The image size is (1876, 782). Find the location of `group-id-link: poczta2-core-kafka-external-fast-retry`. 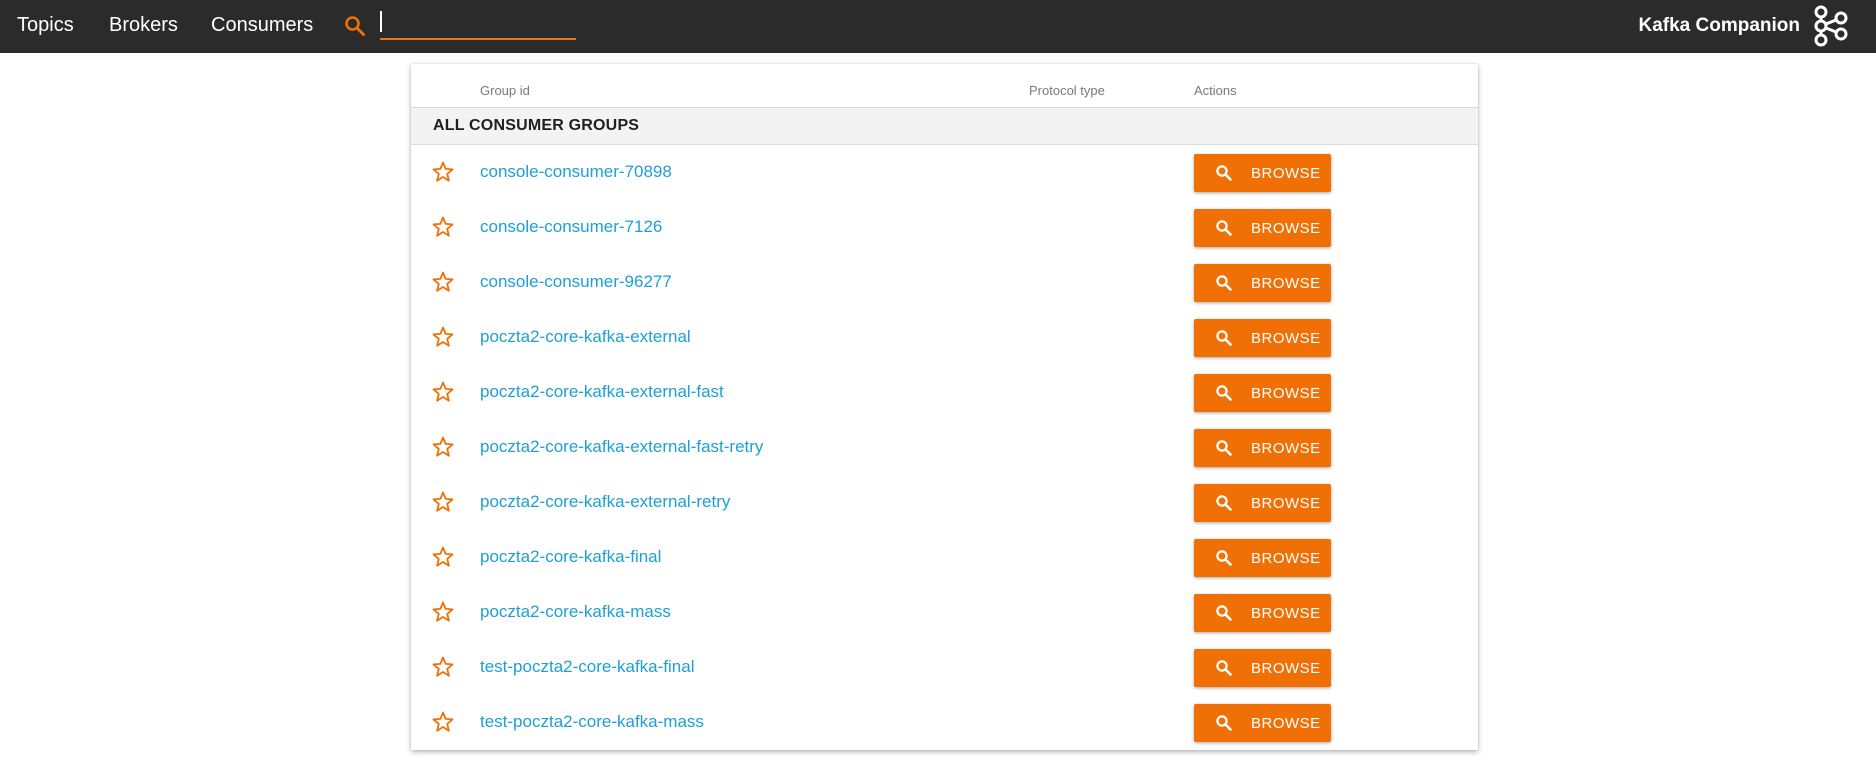

group-id-link: poczta2-core-kafka-external-fast-retry is located at coordinates (621, 447).